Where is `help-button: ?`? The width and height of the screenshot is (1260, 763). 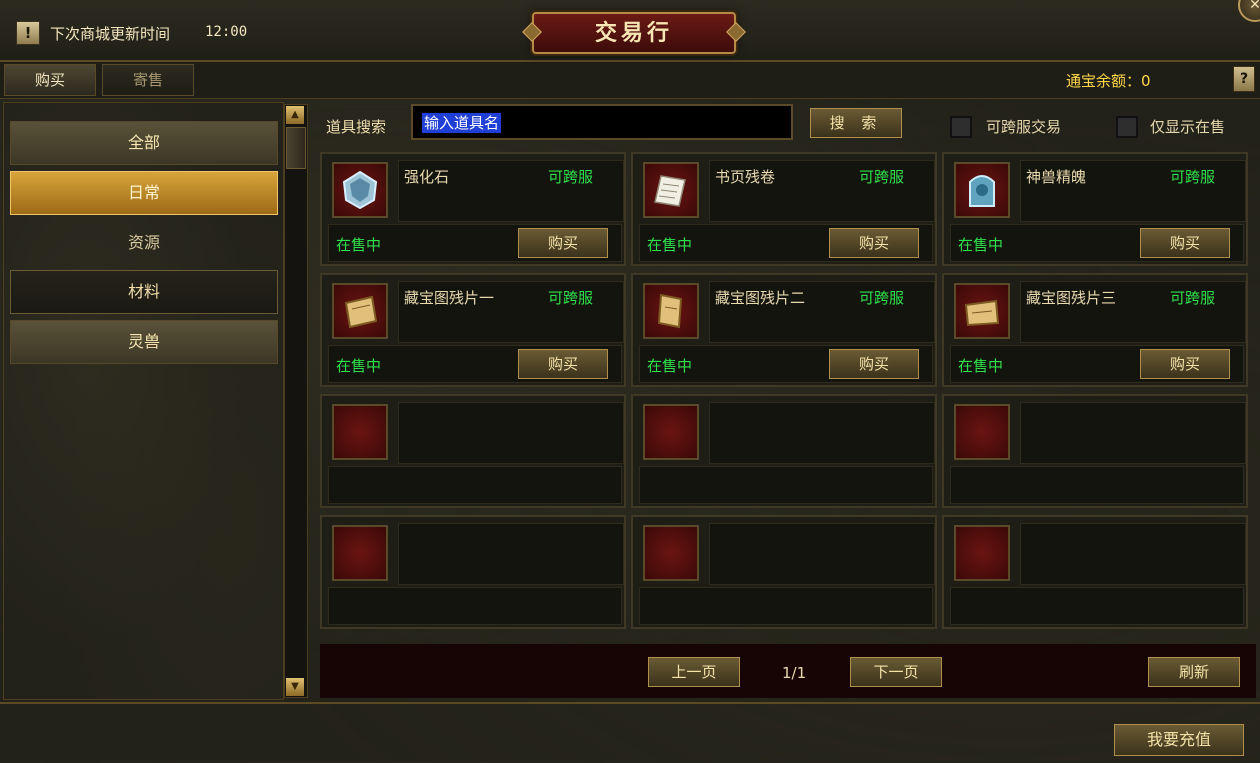
help-button: ? is located at coordinates (1244, 79).